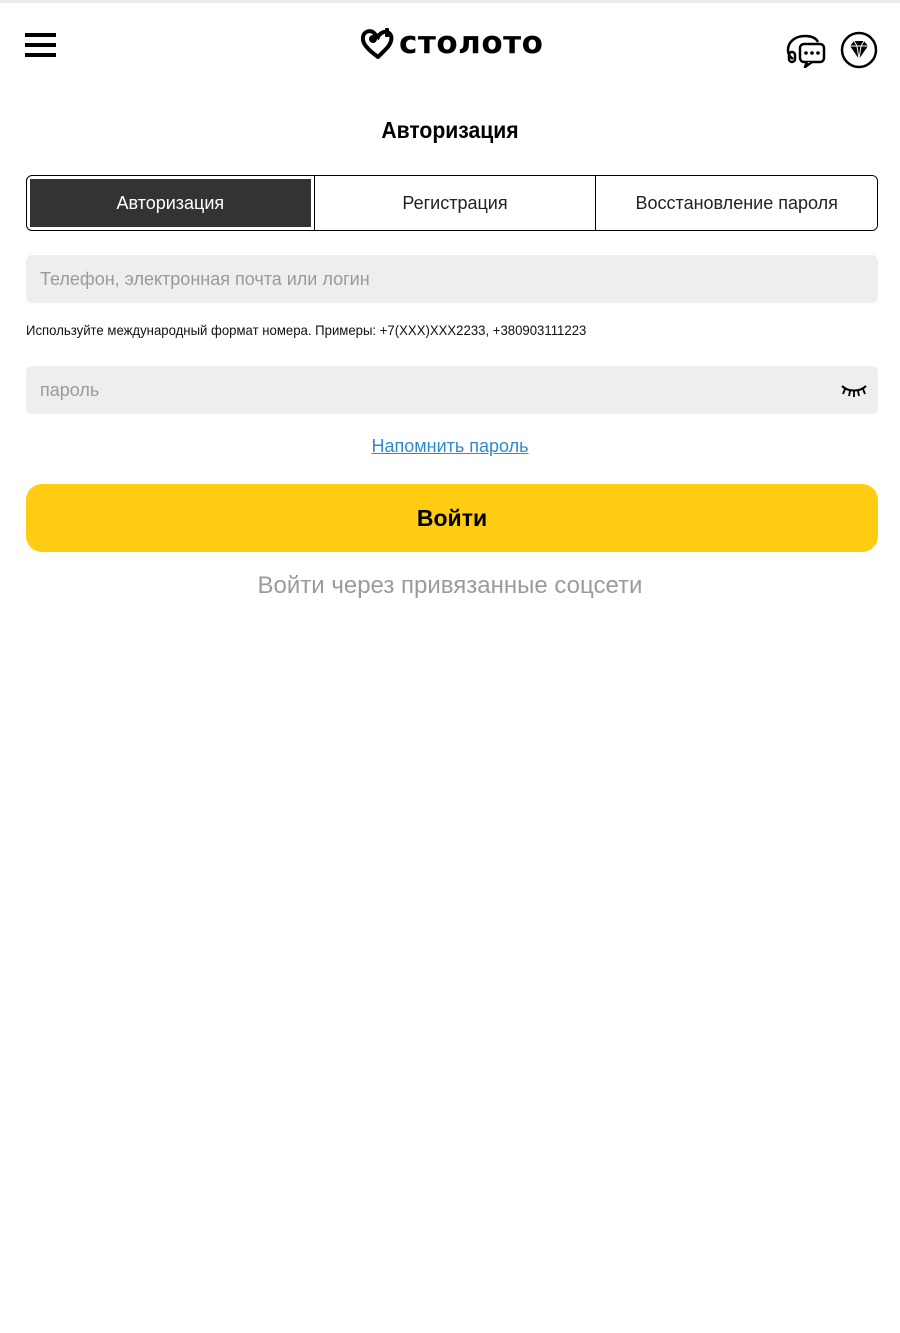 The image size is (900, 1333). I want to click on hamburger-menu-icon, so click(40, 46).